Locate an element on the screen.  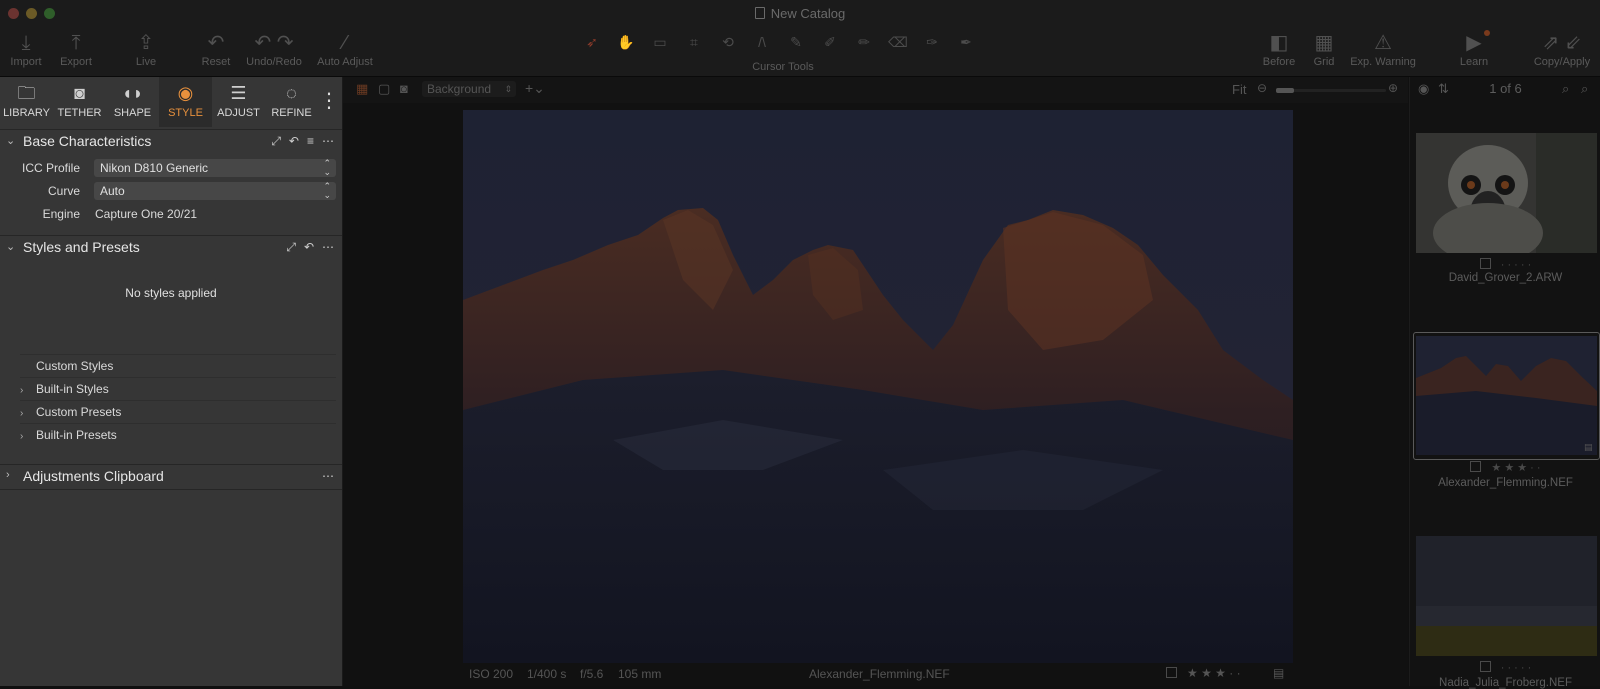
pan-cursor-icon: ✋ is located at coordinates (626, 42).